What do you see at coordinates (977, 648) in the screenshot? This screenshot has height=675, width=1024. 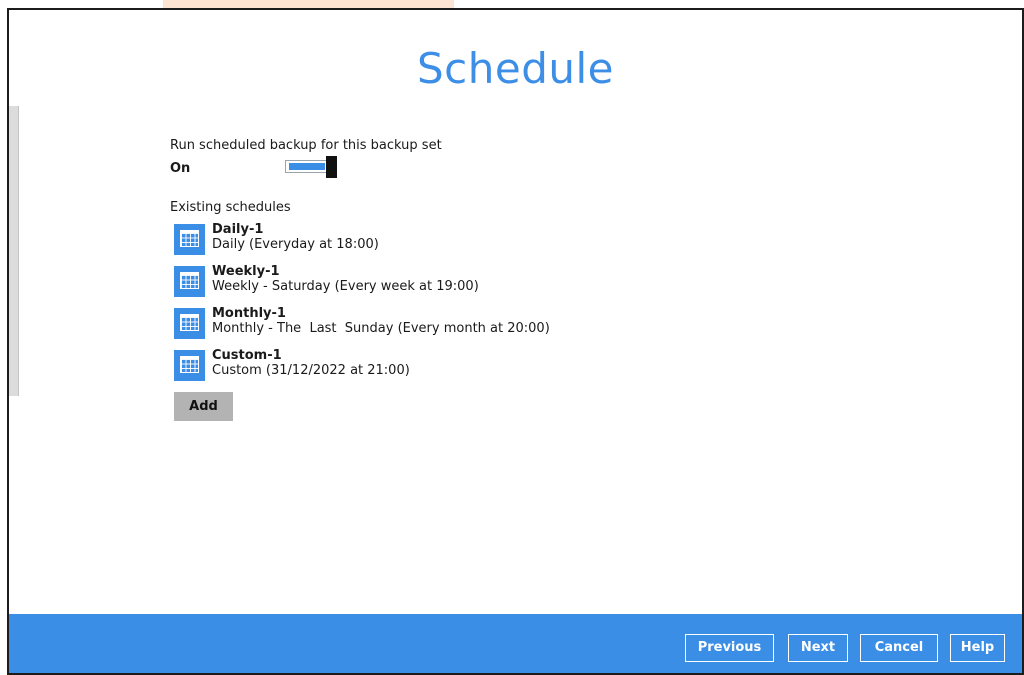 I see `help-button: Help` at bounding box center [977, 648].